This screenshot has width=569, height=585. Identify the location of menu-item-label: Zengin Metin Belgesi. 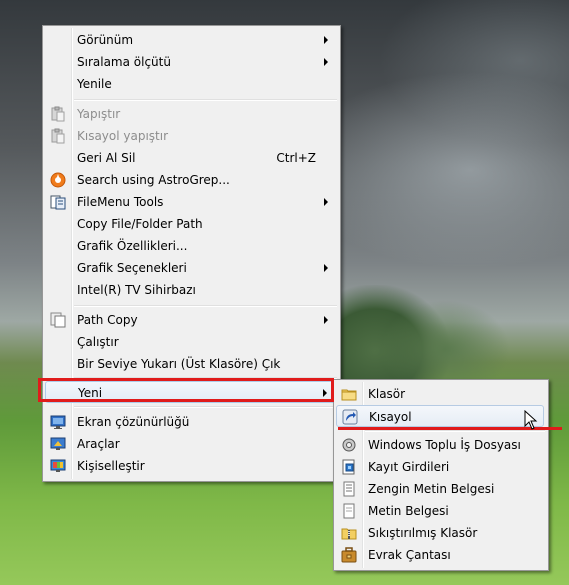
(431, 489).